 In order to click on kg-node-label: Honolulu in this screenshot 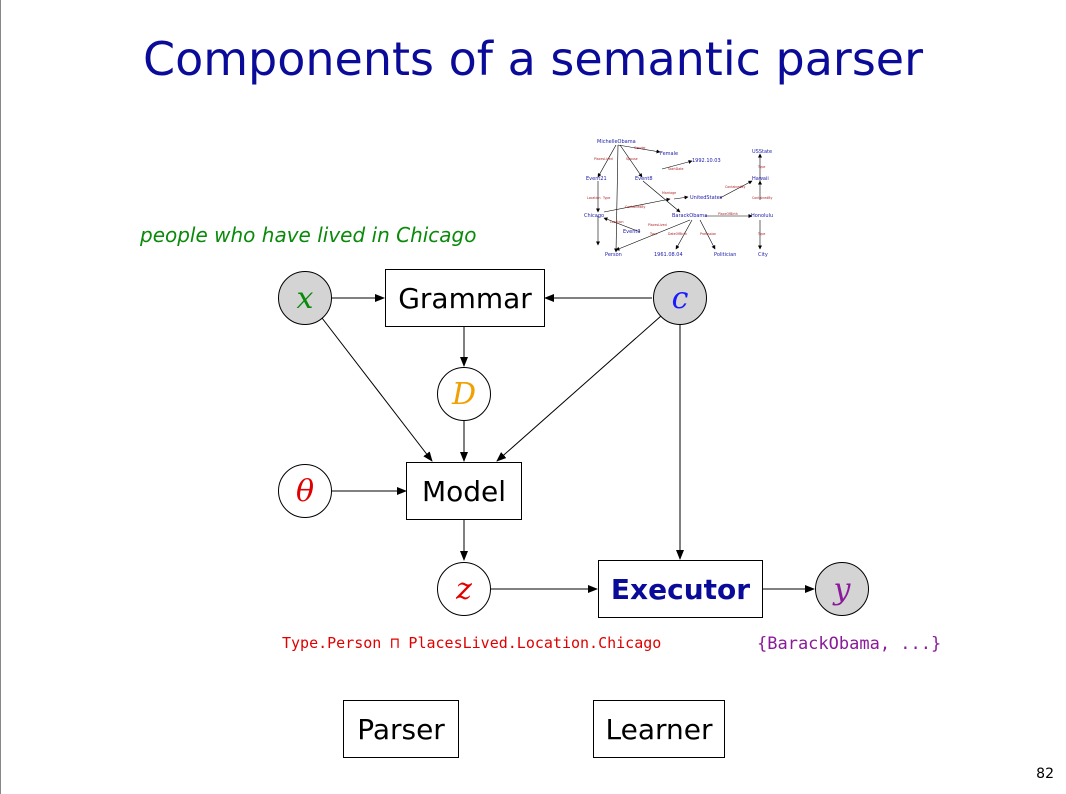, I will do `click(762, 216)`.